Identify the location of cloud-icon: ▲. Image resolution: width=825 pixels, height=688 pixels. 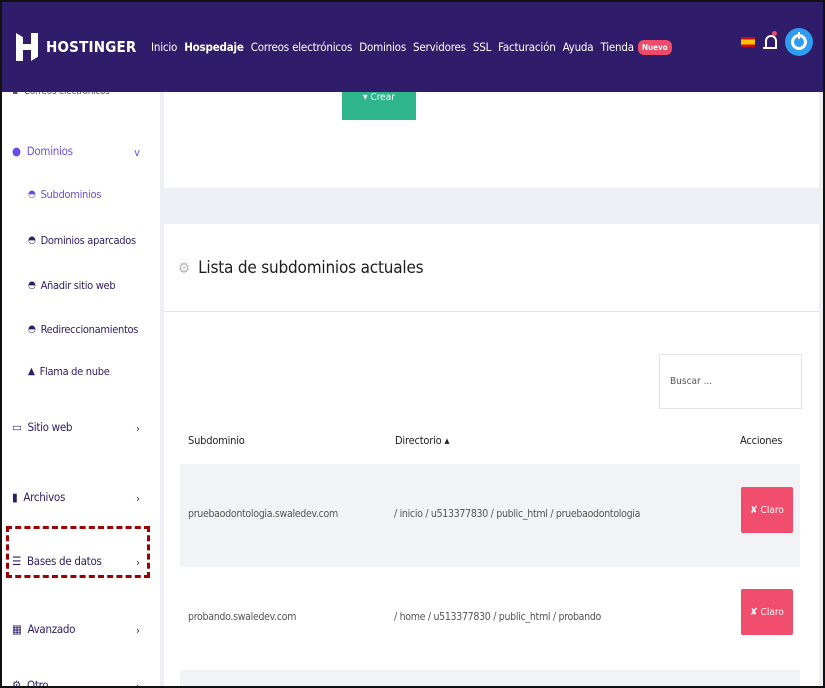
(31, 371).